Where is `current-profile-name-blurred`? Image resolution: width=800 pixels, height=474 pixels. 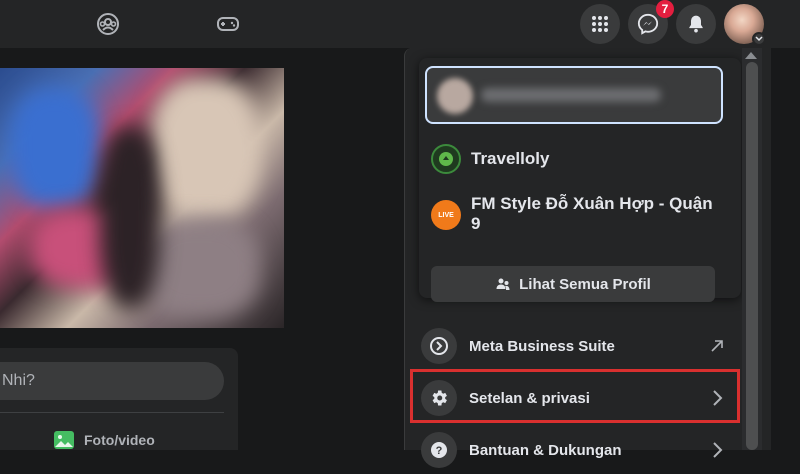
current-profile-name-blurred is located at coordinates (571, 95).